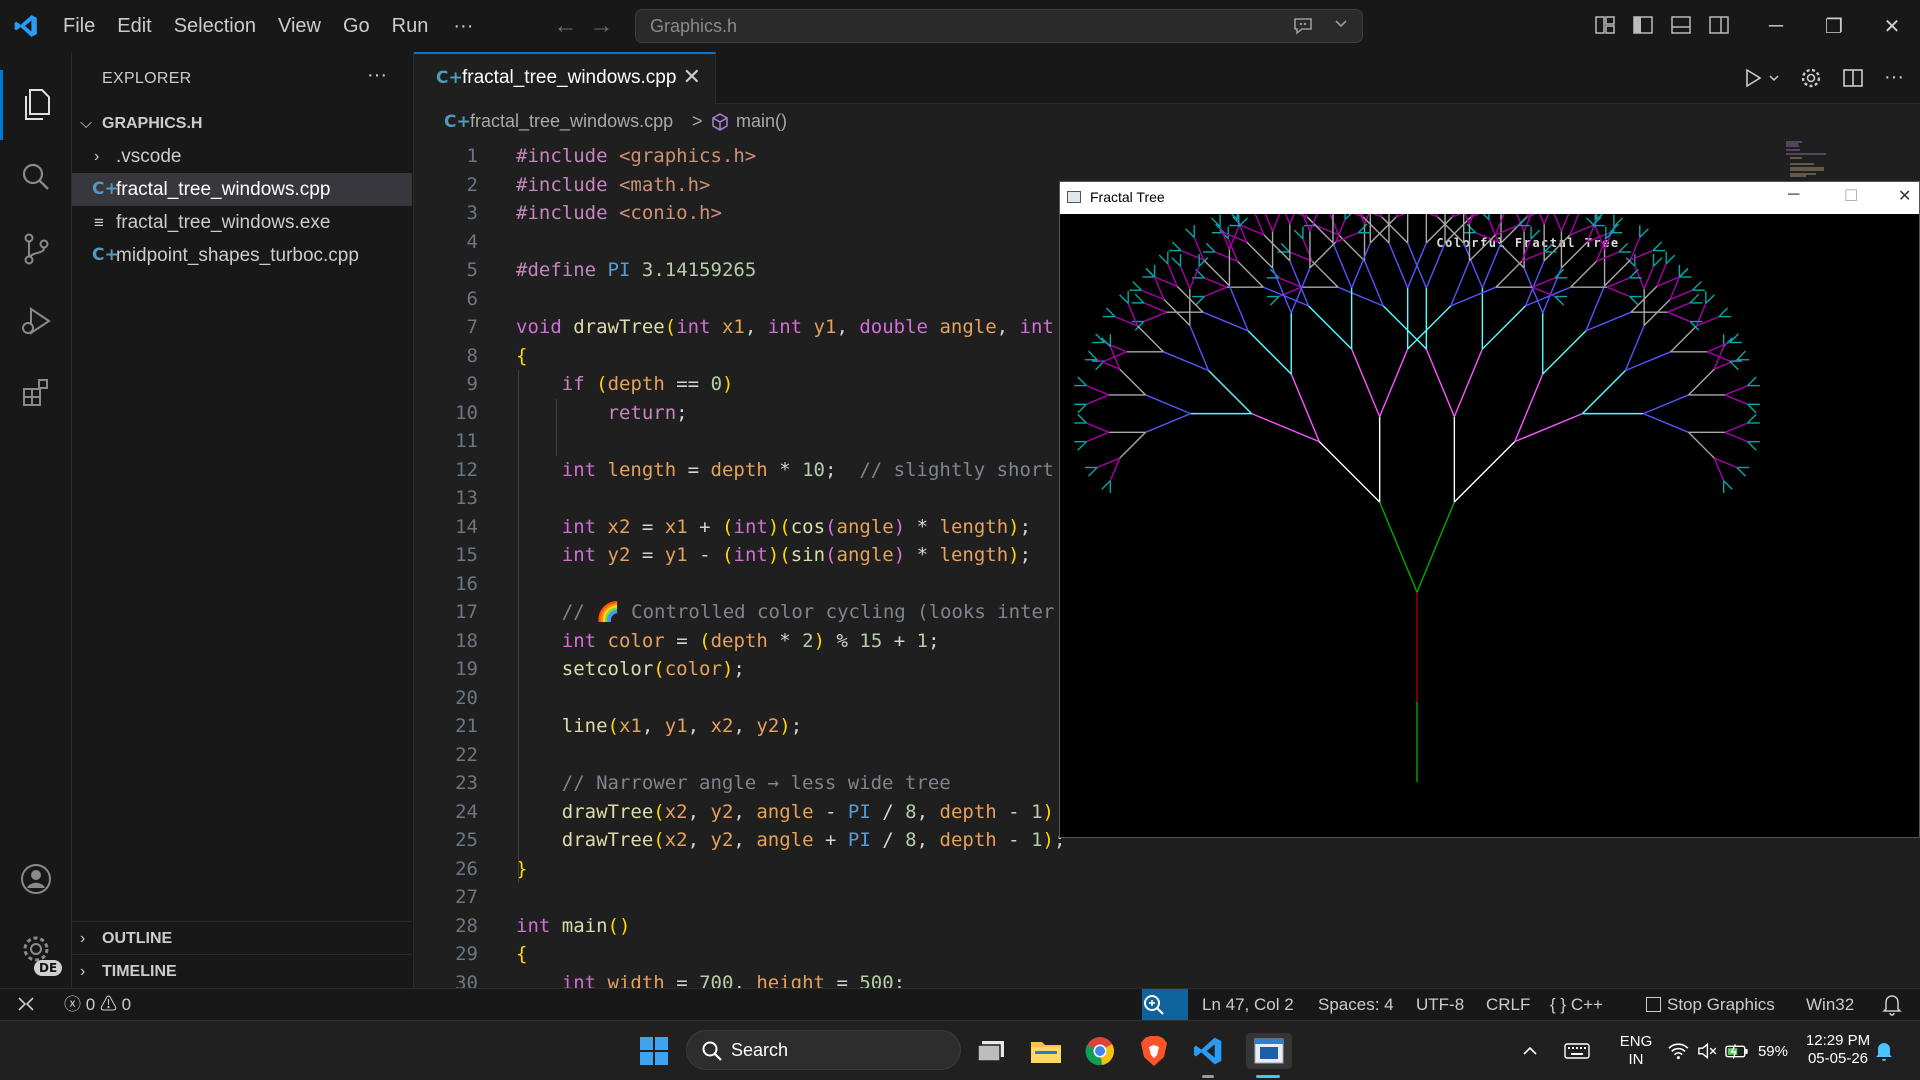 The image size is (1920, 1080). I want to click on chrome-icon, so click(1100, 1051).